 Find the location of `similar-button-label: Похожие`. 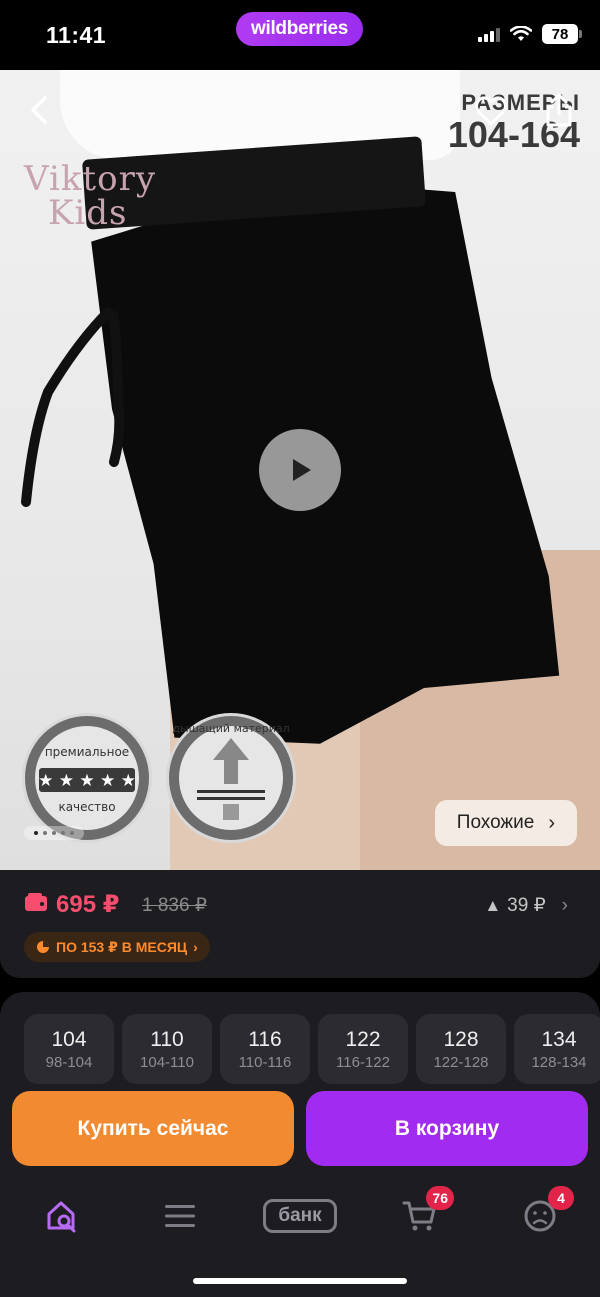

similar-button-label: Похожие is located at coordinates (495, 822).